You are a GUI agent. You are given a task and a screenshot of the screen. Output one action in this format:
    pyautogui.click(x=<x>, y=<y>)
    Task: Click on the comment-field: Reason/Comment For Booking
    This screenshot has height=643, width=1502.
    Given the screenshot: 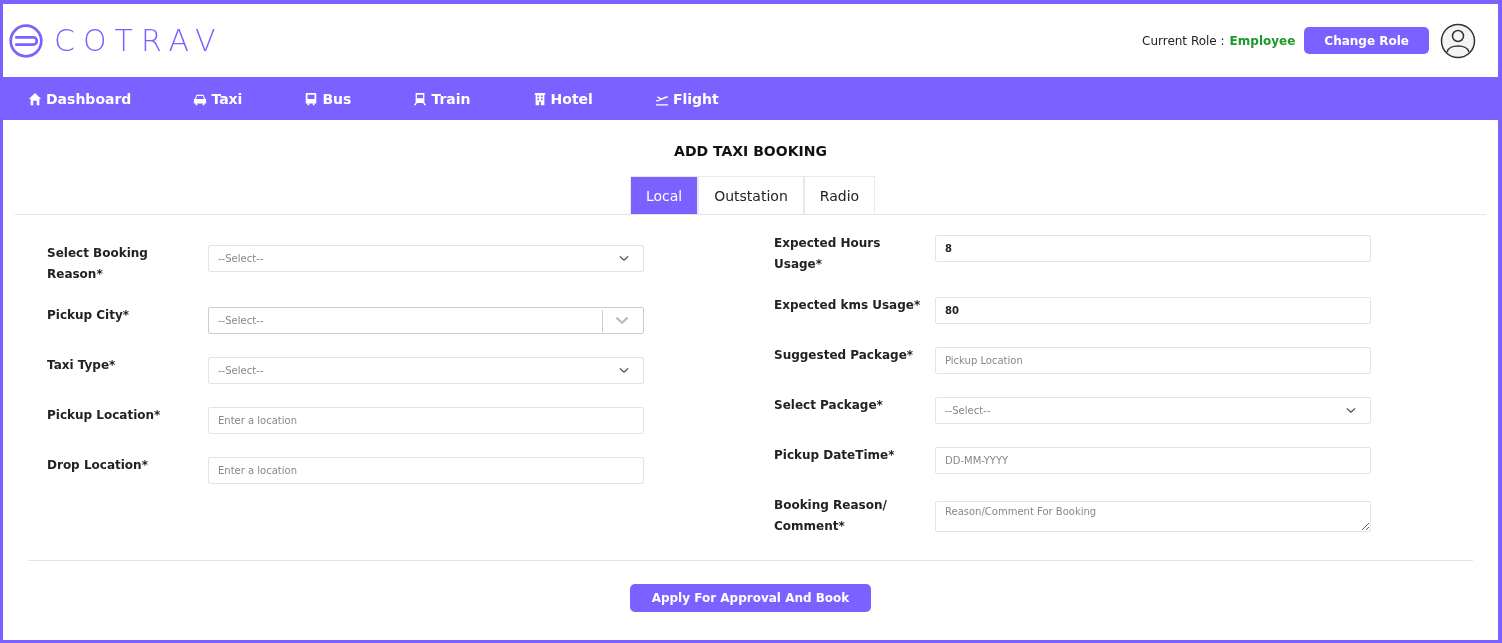 What is the action you would take?
    pyautogui.click(x=1153, y=516)
    